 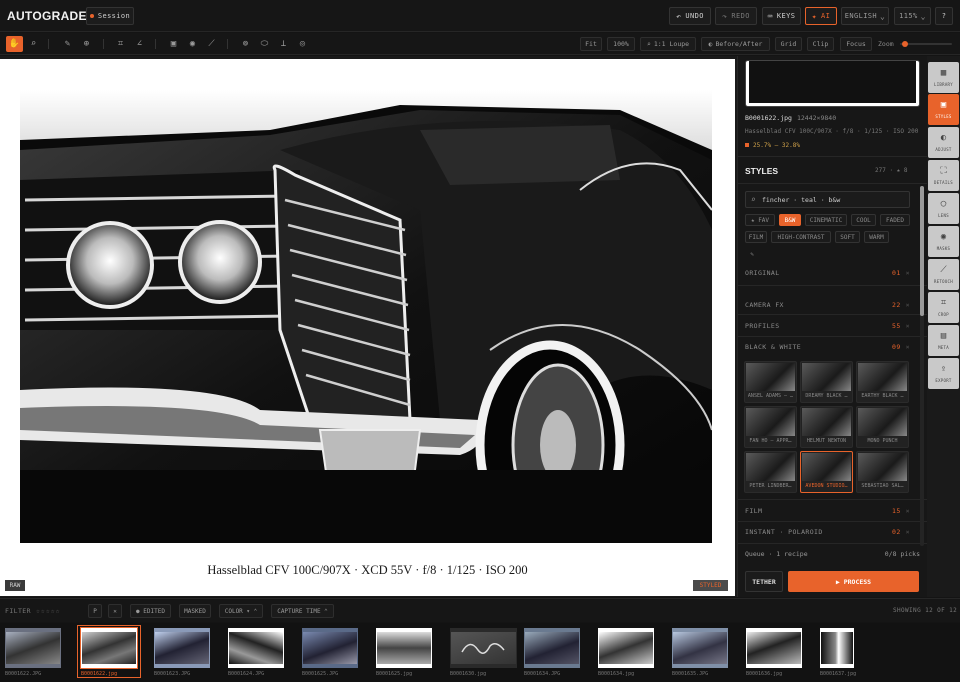 I want to click on zoom-tool-button: ⌕, so click(x=33, y=44).